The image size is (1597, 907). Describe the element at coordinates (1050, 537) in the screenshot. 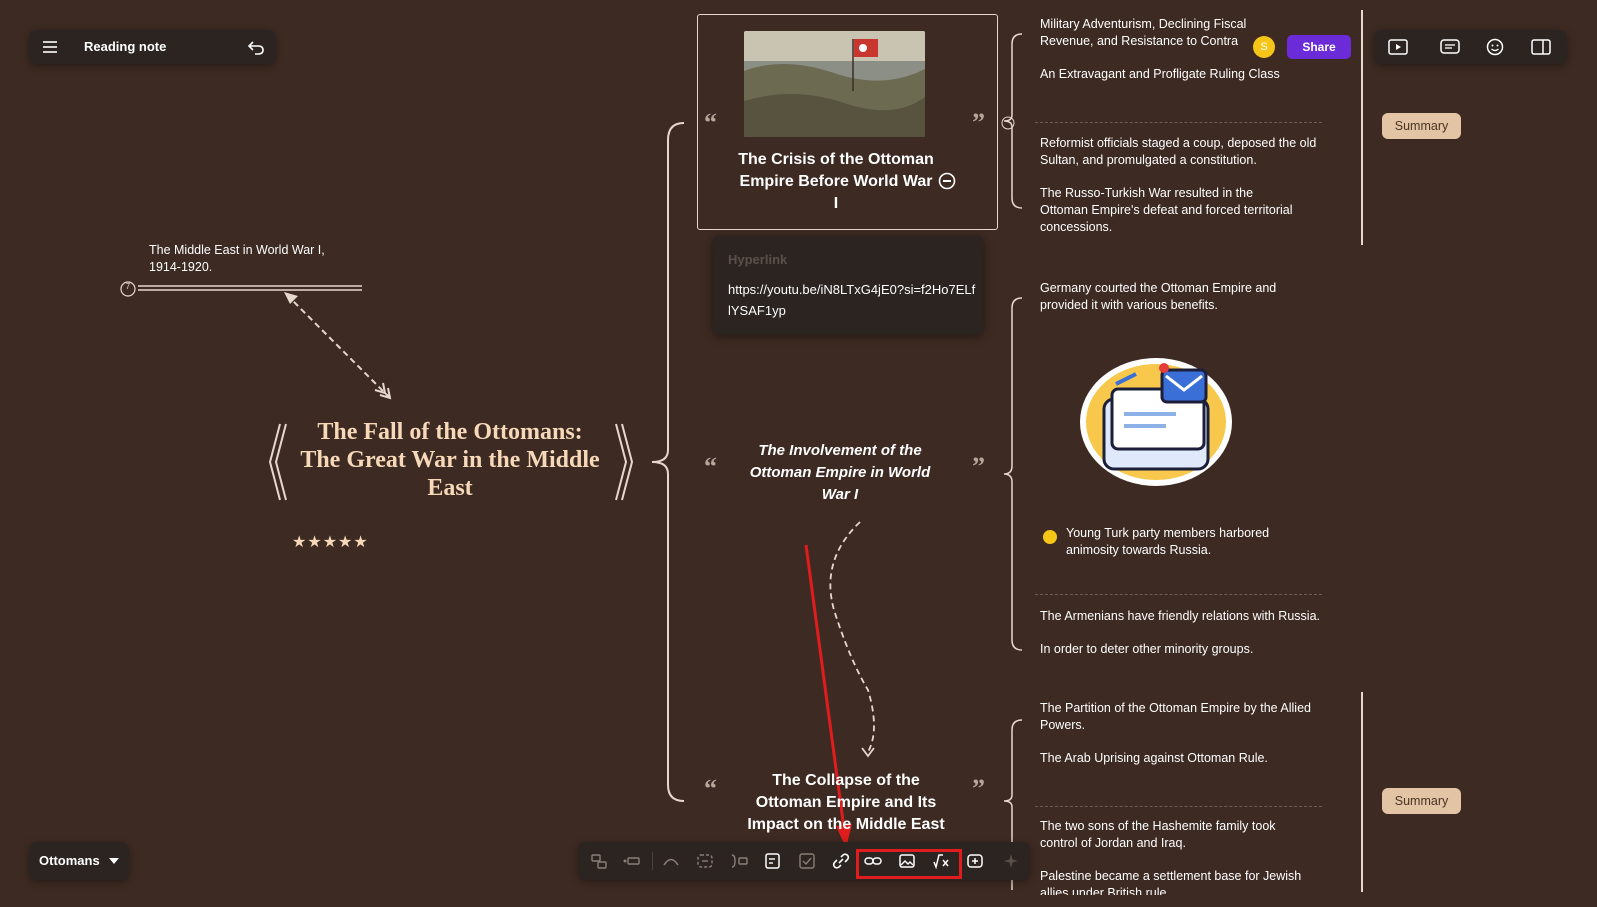

I see `flag-icon` at that location.